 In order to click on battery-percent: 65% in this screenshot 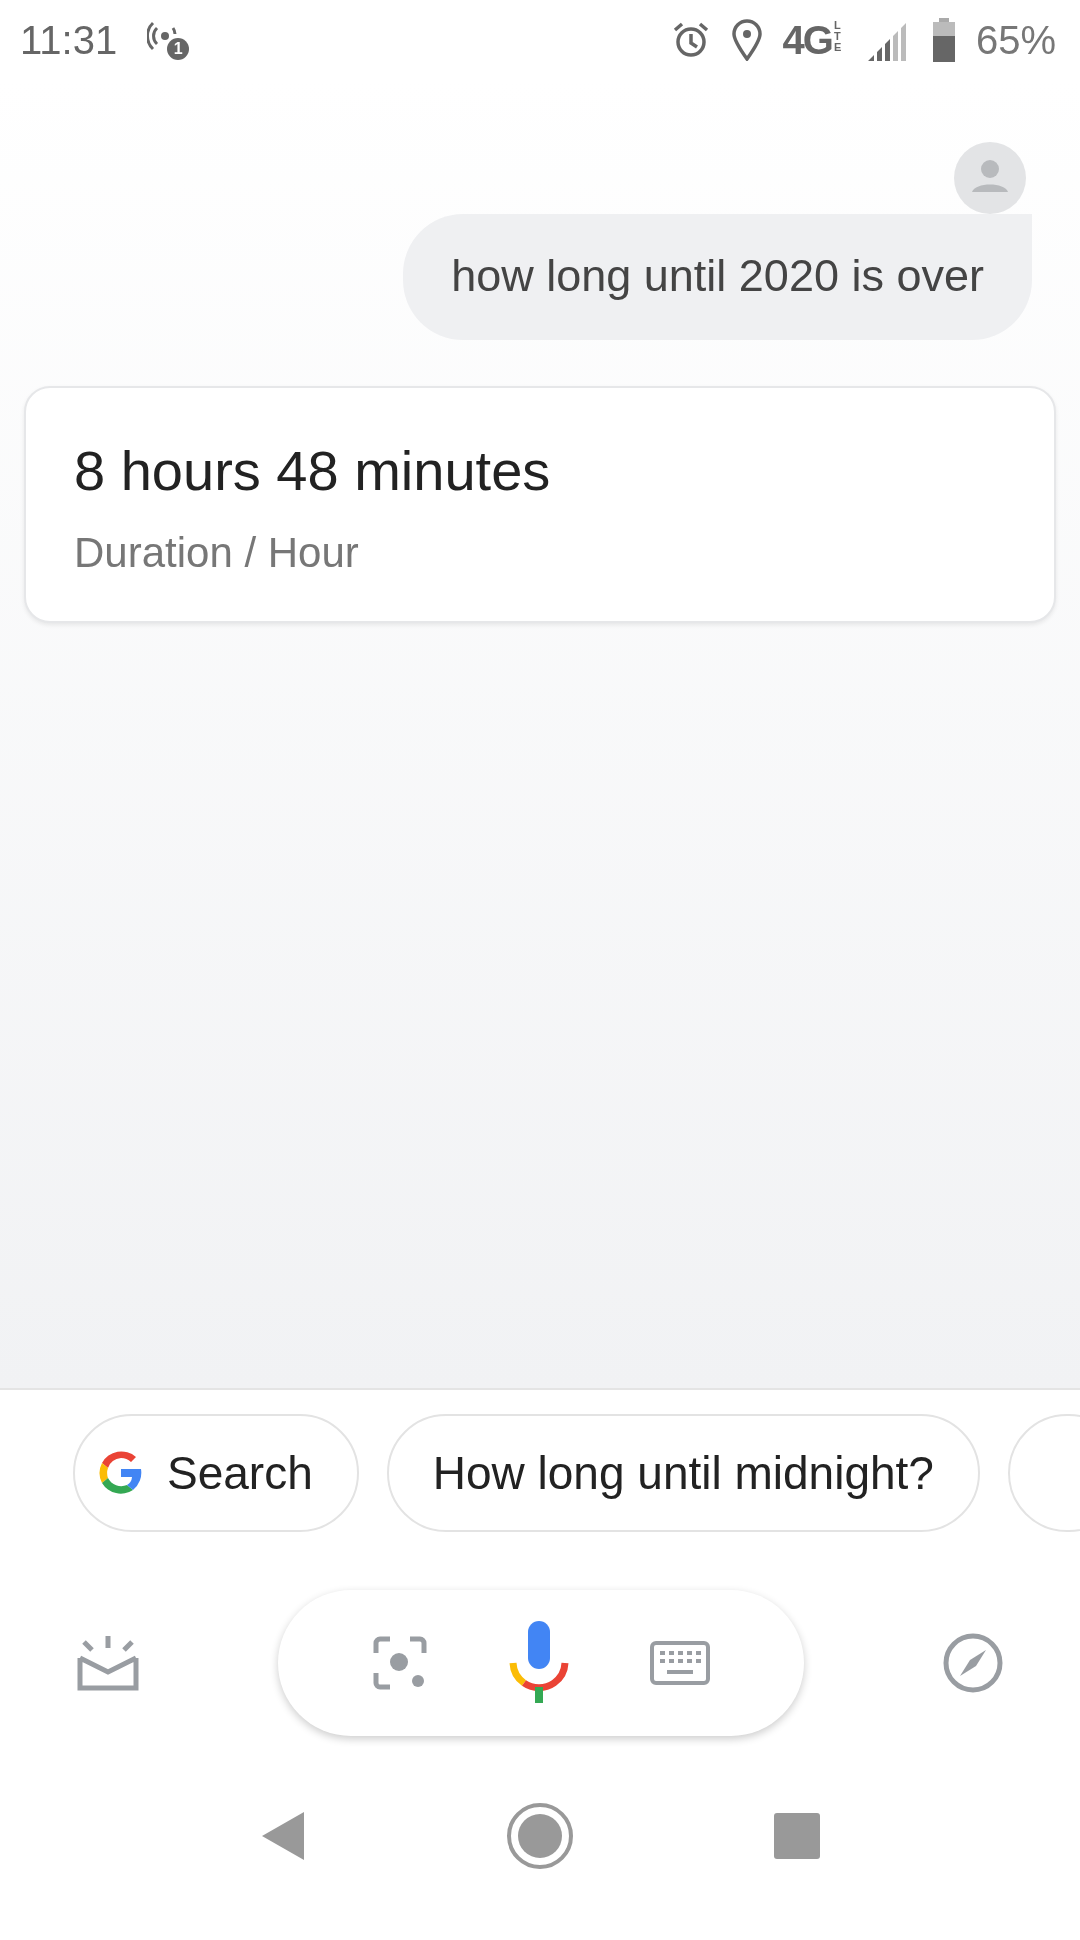, I will do `click(1015, 40)`.